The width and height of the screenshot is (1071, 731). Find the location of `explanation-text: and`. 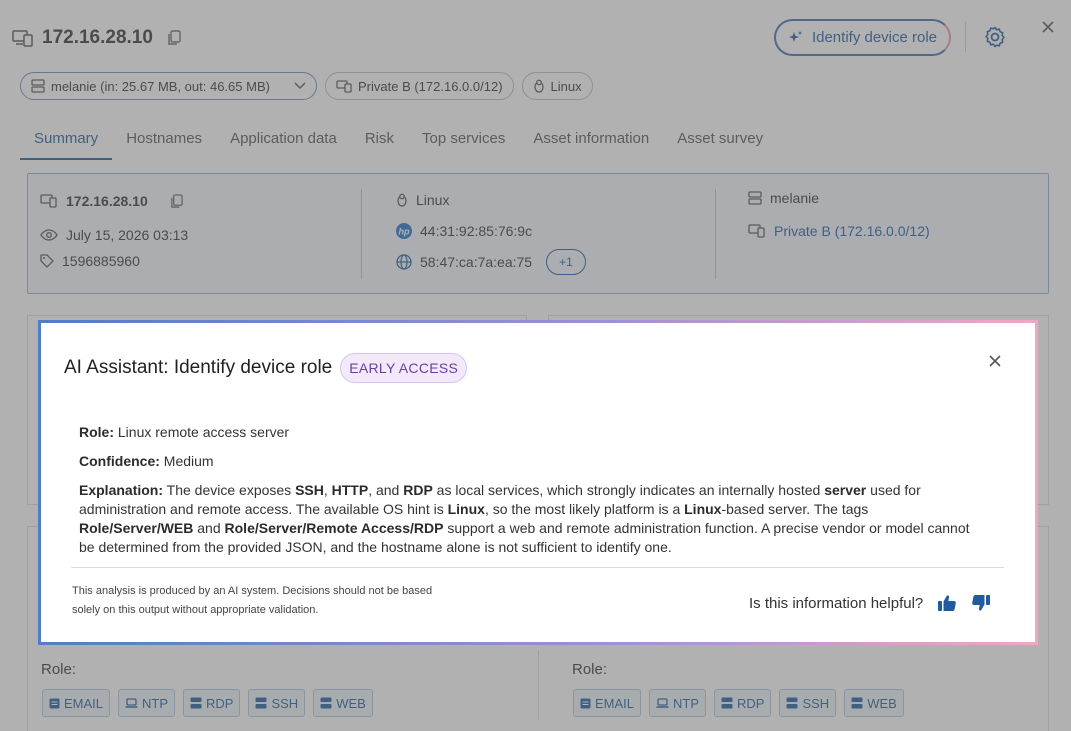

explanation-text: and is located at coordinates (209, 528).